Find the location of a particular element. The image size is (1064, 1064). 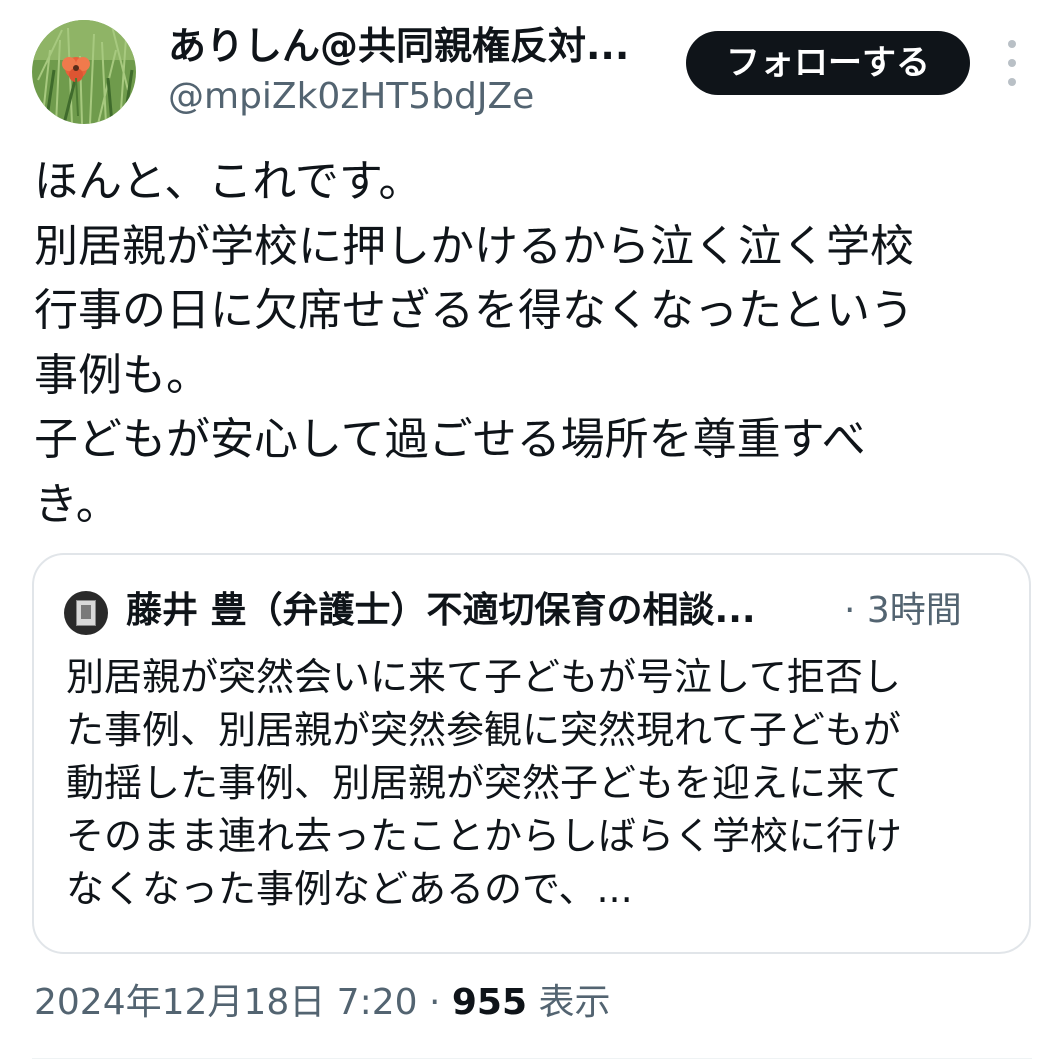

more-vertical-icon is located at coordinates (1012, 63).